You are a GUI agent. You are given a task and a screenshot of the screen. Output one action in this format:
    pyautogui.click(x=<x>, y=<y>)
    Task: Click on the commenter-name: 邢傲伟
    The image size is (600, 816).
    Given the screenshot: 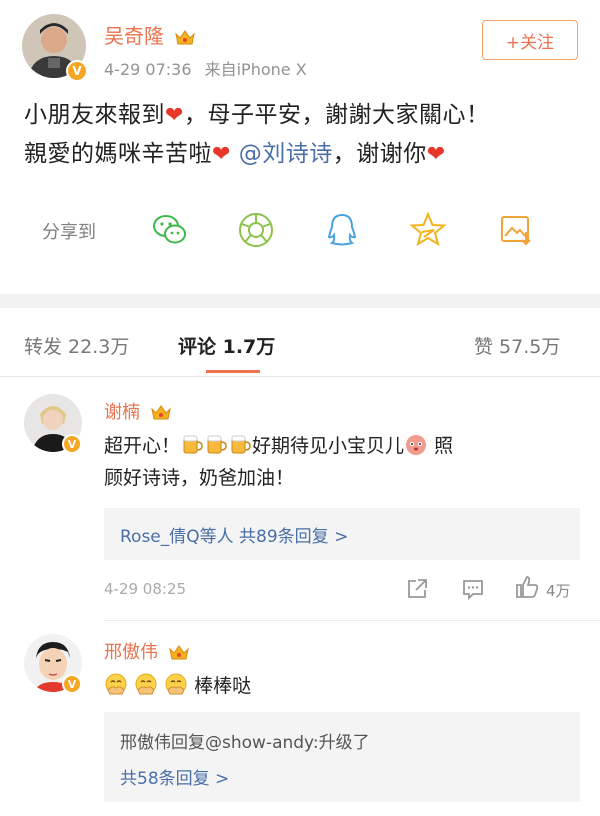 What is the action you would take?
    pyautogui.click(x=147, y=651)
    